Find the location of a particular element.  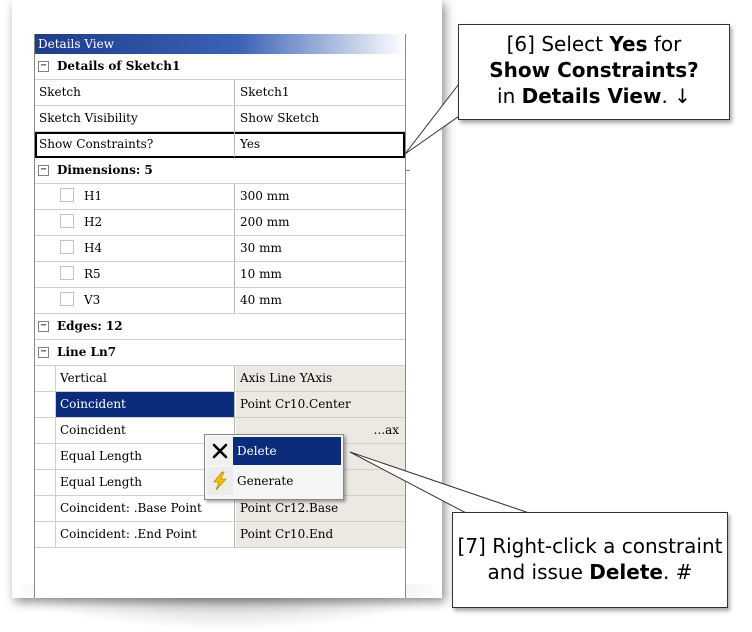

callout7-pointer is located at coordinates (441, 483).